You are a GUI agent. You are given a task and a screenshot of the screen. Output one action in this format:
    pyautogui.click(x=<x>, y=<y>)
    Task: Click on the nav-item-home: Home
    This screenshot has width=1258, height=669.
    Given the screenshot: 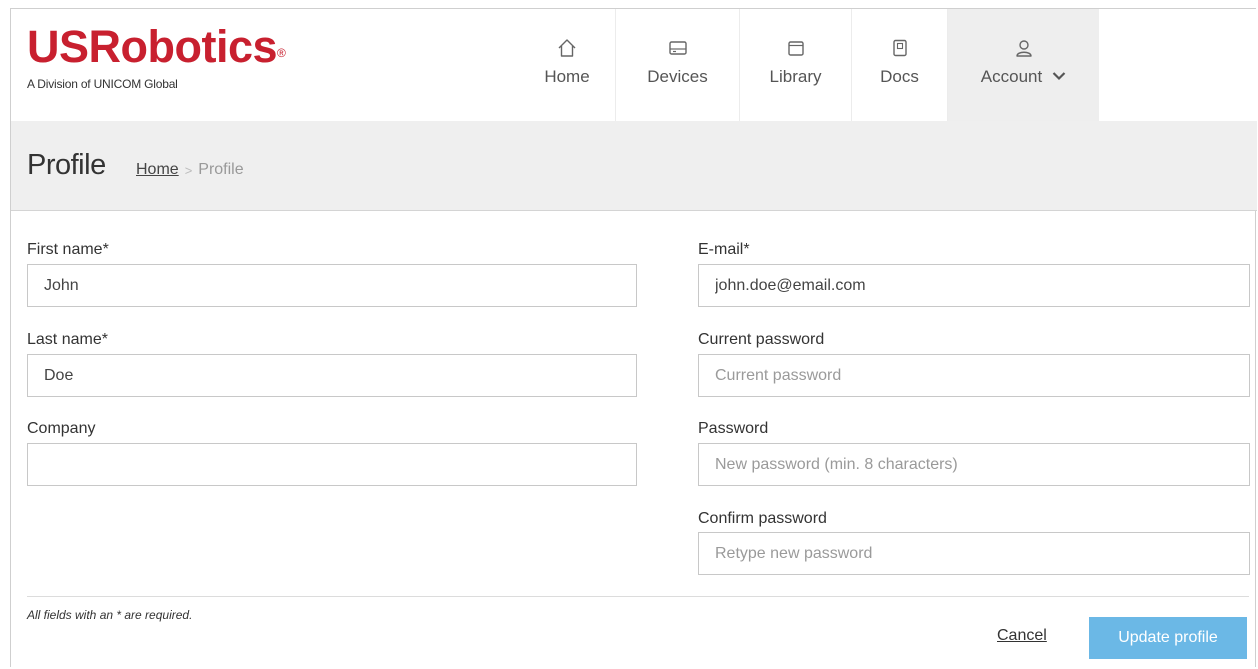 What is the action you would take?
    pyautogui.click(x=567, y=65)
    